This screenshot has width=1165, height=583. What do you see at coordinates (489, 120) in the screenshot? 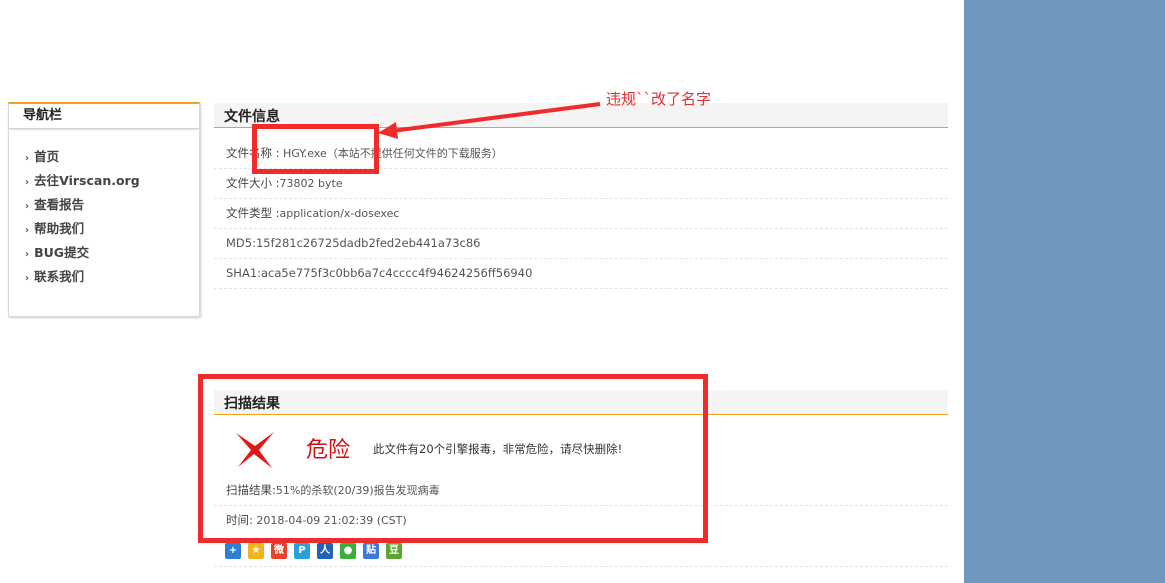
I see `annotation-arrow-icon` at bounding box center [489, 120].